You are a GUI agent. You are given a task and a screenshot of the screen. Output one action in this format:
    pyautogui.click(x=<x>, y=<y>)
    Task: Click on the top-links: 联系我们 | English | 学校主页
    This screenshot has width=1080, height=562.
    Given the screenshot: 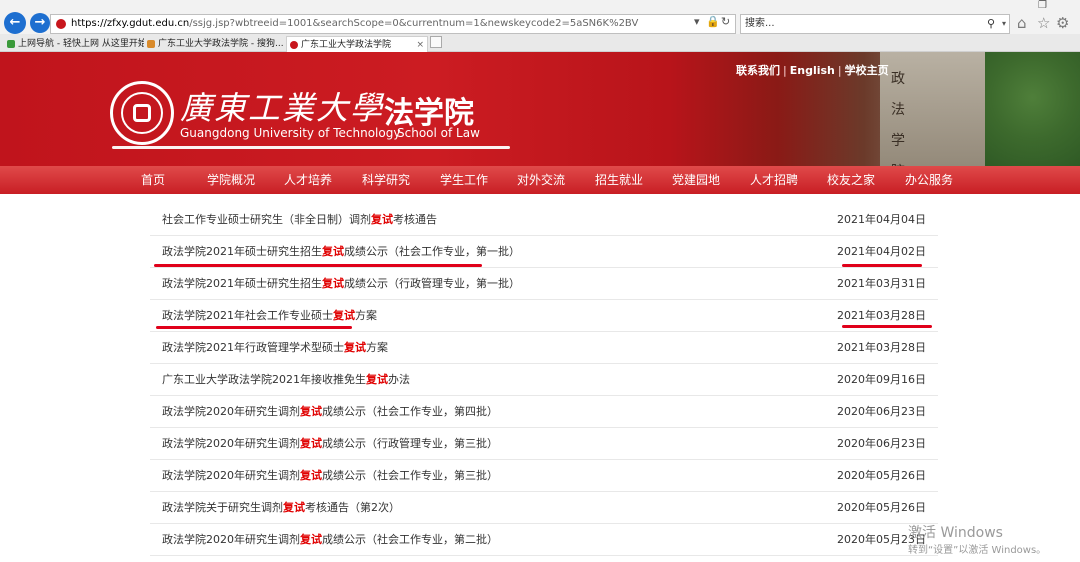 What is the action you would take?
    pyautogui.click(x=812, y=70)
    